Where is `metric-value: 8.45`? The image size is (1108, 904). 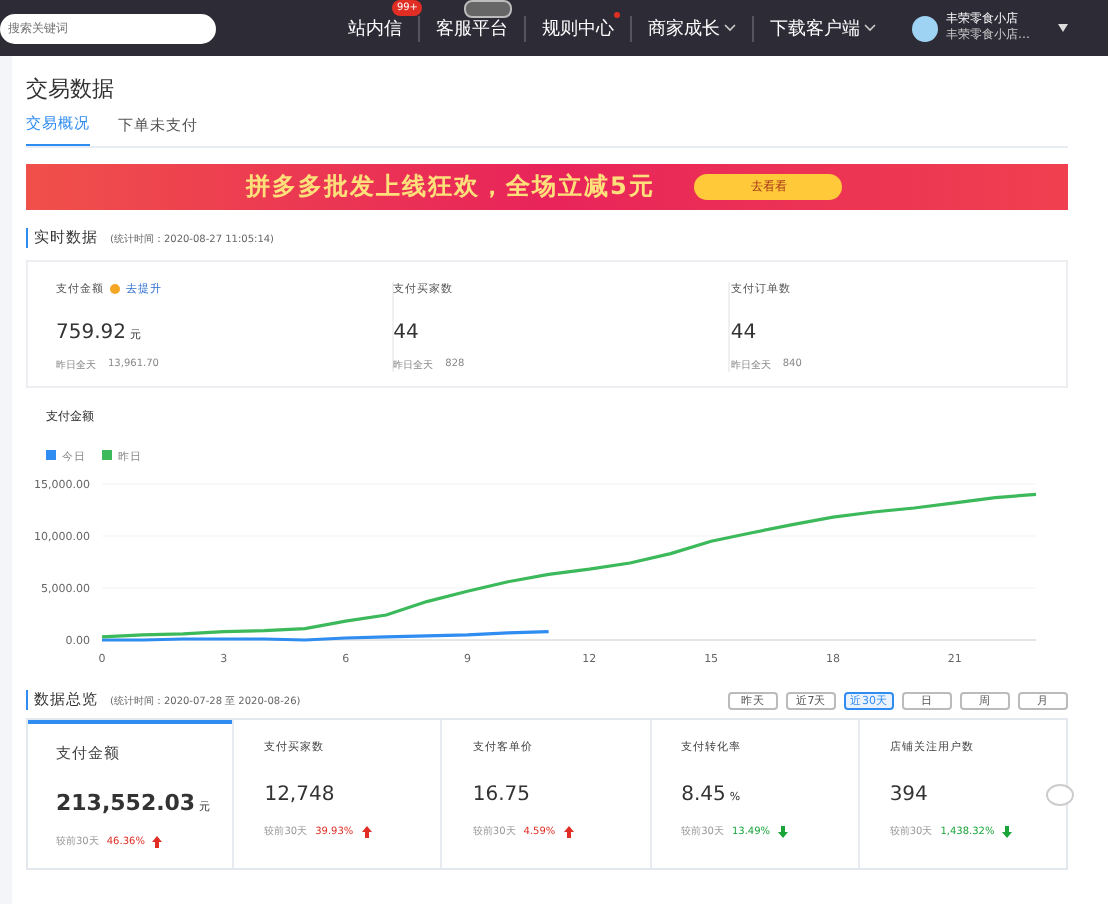
metric-value: 8.45 is located at coordinates (703, 795).